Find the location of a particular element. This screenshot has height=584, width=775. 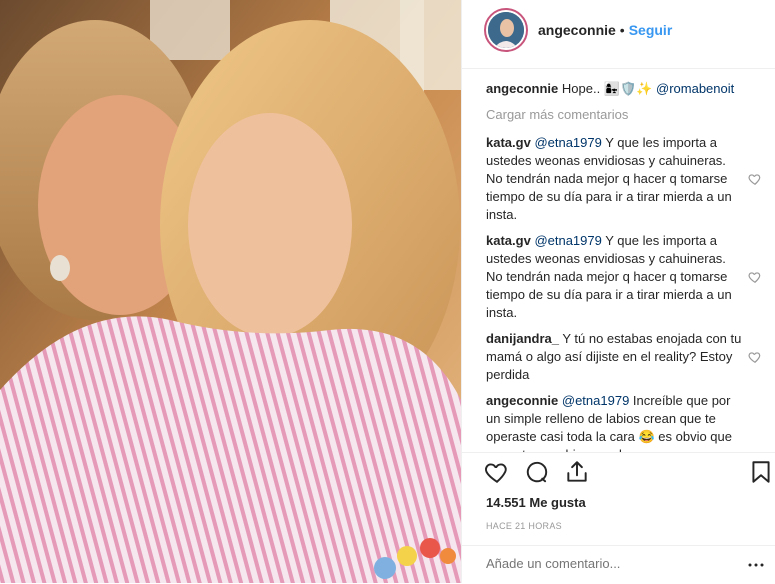

likes-count: 14.551 Me gusta is located at coordinates (536, 502).